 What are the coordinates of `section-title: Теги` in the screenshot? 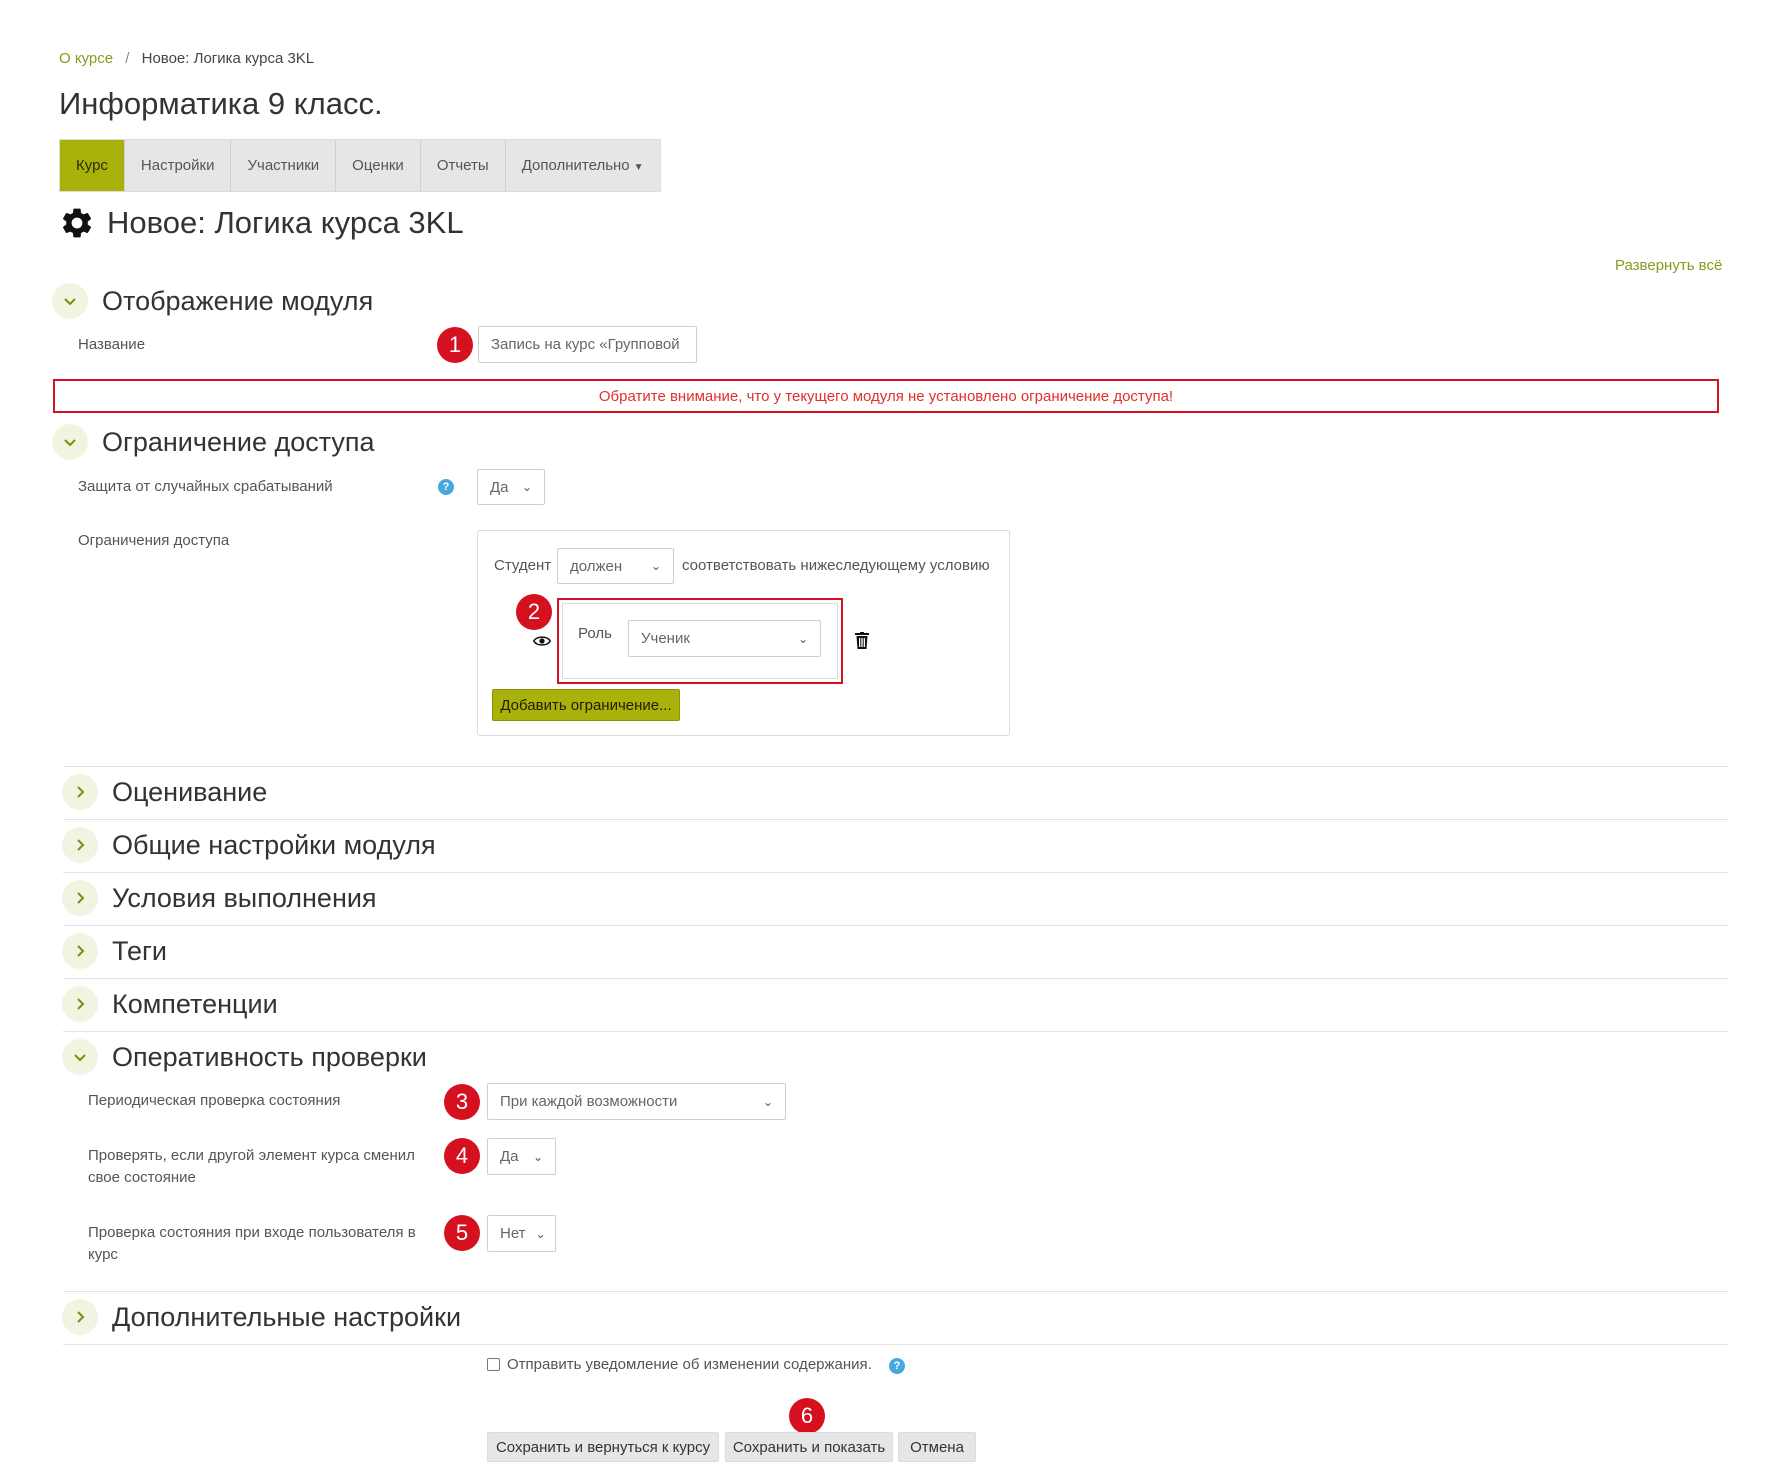 It's located at (139, 950).